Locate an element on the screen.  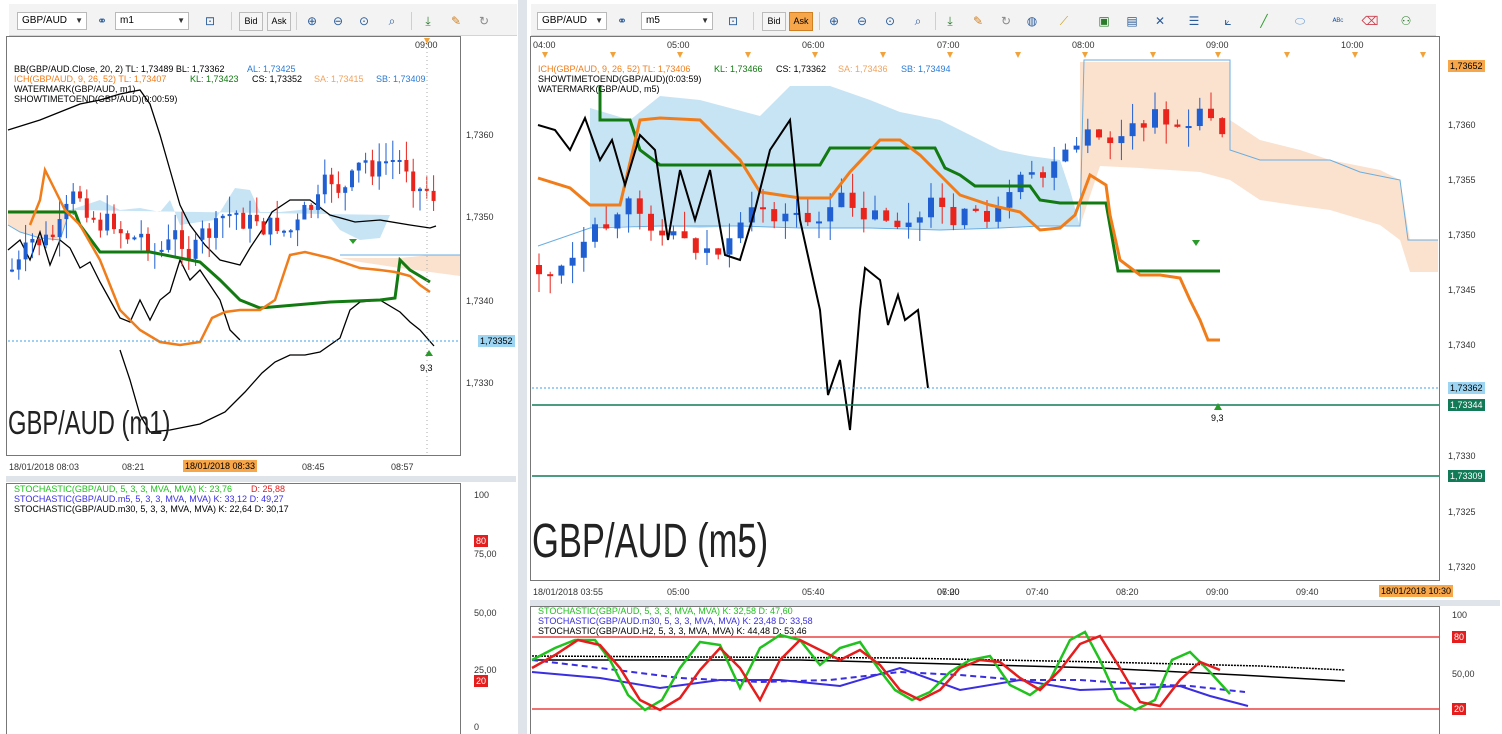
right-time-2: 05:00 is located at coordinates (678, 592).